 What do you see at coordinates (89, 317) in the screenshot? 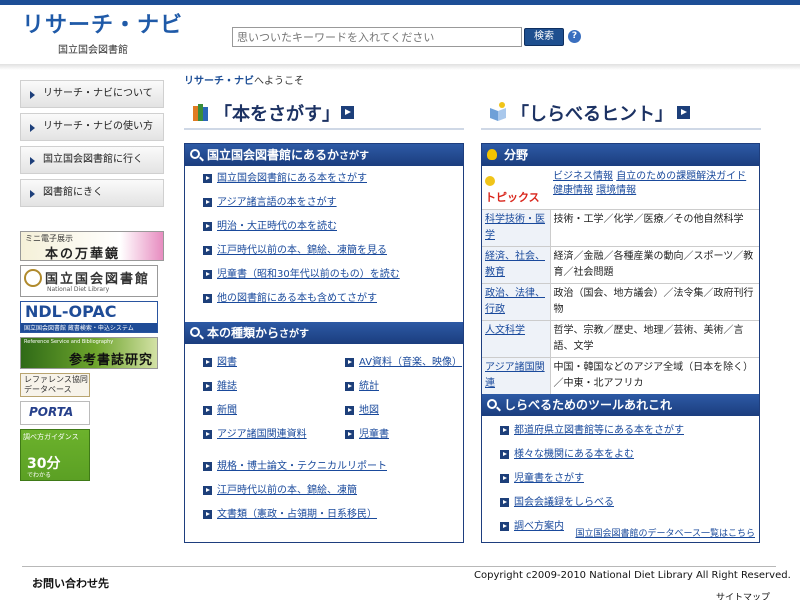
I see `banner-ndl-opac: NDL-OPAC 国立国会図書館 蔵書検索・申込システム` at bounding box center [89, 317].